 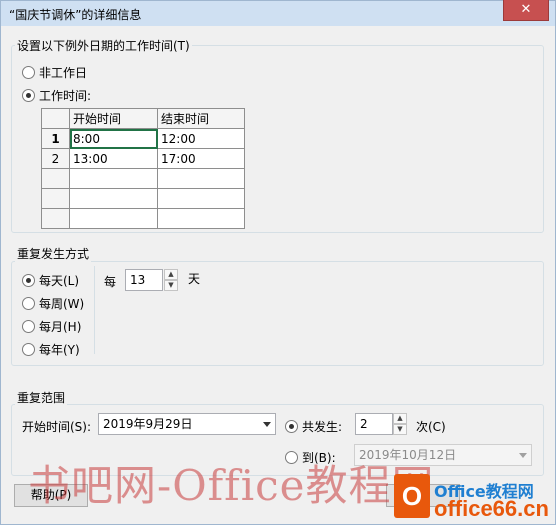 I want to click on start-time-cell: 13:00, so click(x=113, y=158).